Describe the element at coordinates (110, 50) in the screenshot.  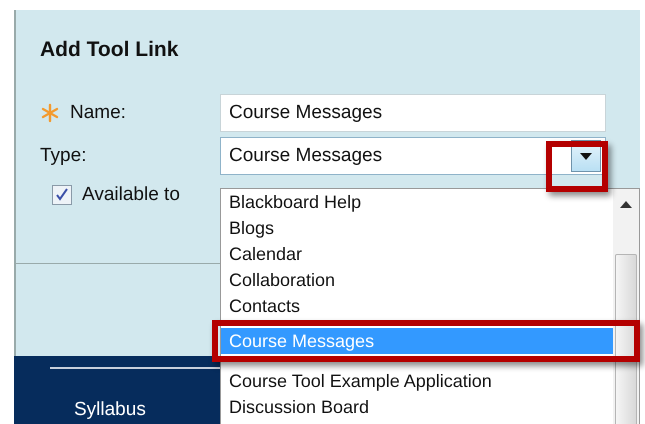
I see `panel-title: Add Tool Link` at that location.